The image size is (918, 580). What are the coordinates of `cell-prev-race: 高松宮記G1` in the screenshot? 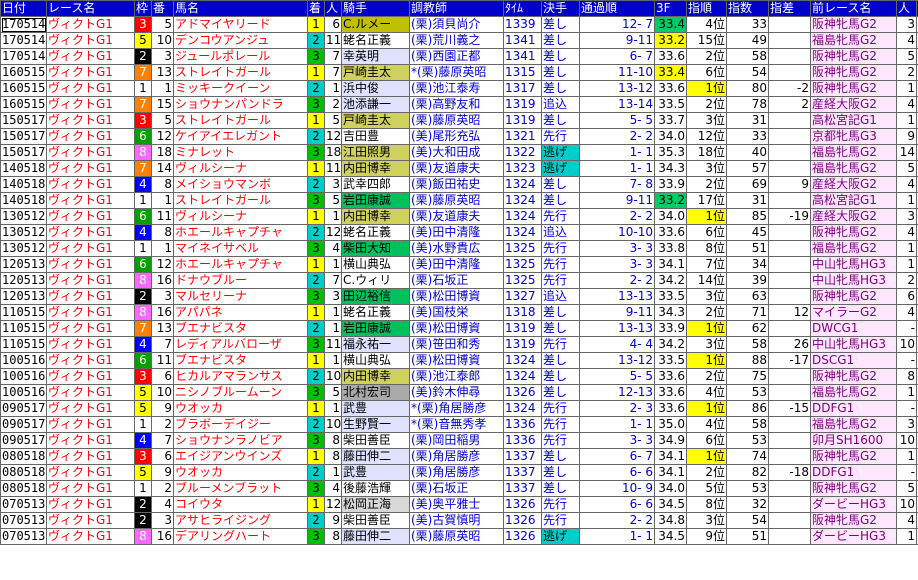 It's located at (853, 200).